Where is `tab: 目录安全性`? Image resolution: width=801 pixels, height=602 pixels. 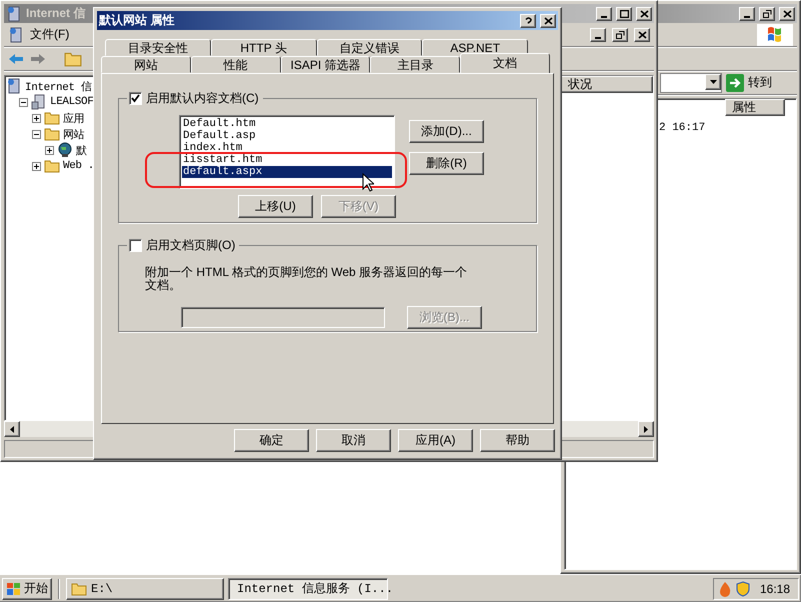
tab: 目录安全性 is located at coordinates (158, 47).